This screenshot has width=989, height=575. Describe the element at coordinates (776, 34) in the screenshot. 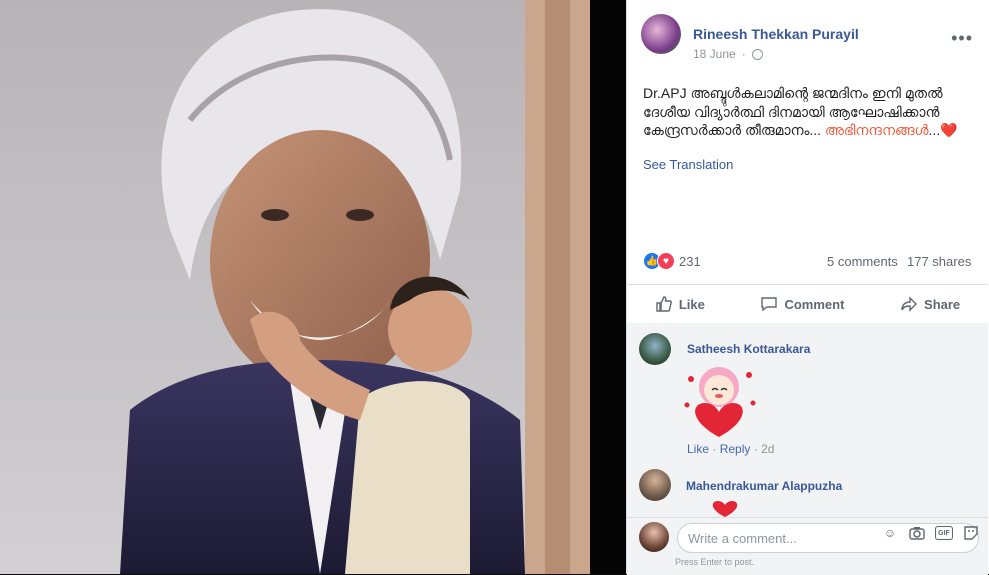

I see `author-name: Rineesh Thekkan Purayil` at that location.